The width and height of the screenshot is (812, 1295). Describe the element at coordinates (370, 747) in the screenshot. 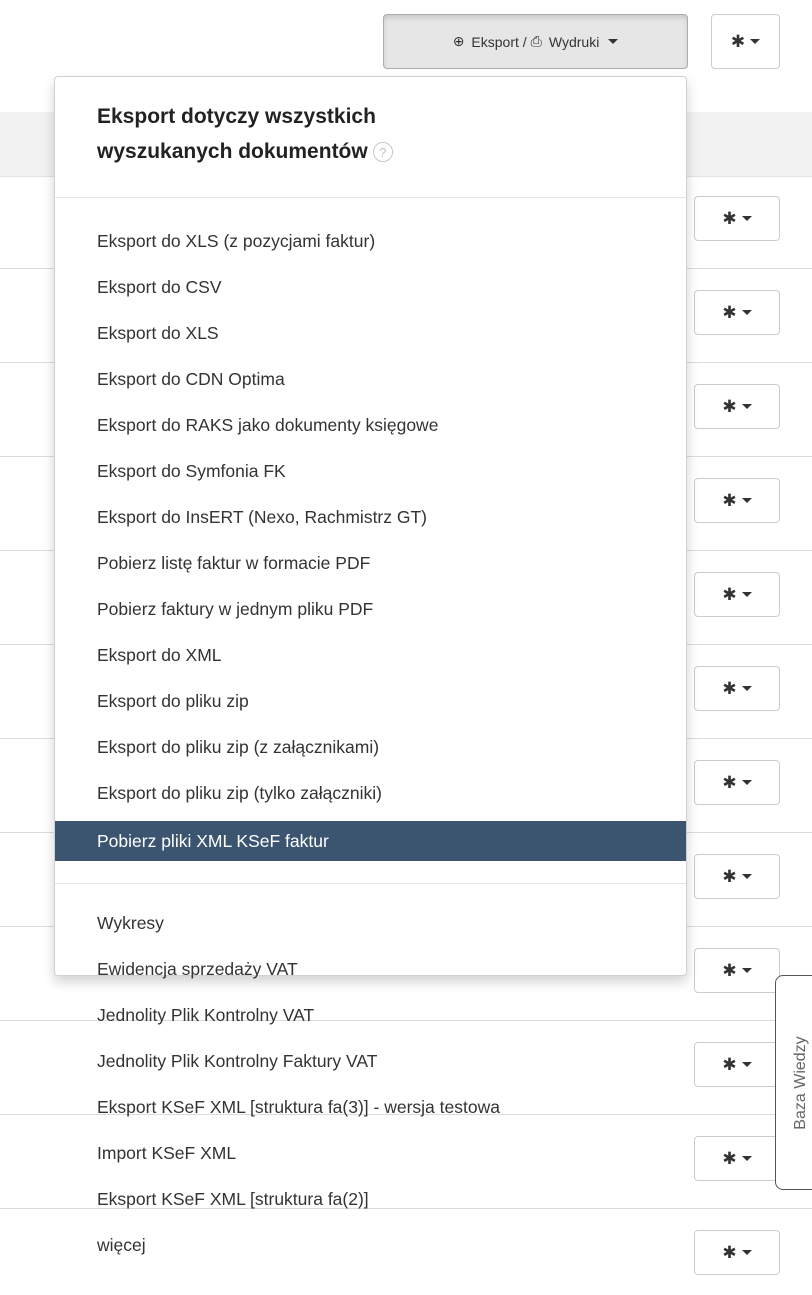

I see `menu-item-zip-with-attachments: Eksport do pliku zip (z załącznikami)` at that location.